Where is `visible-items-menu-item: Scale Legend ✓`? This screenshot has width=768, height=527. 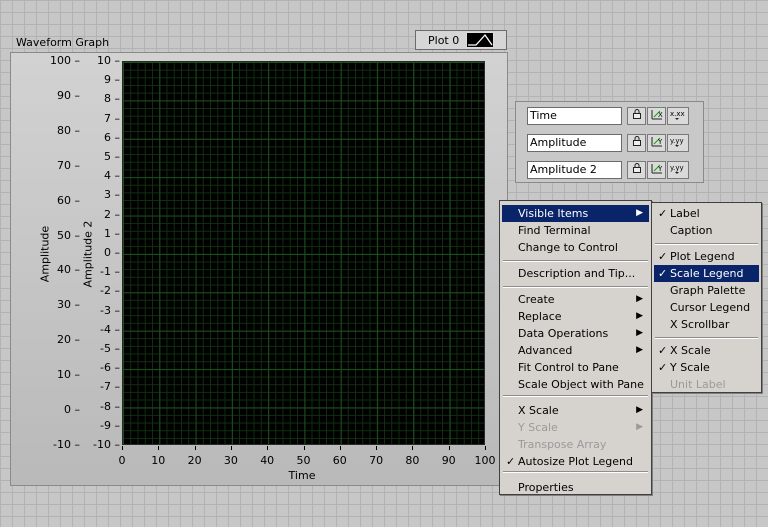
visible-items-menu-item: Scale Legend ✓ is located at coordinates (706, 273).